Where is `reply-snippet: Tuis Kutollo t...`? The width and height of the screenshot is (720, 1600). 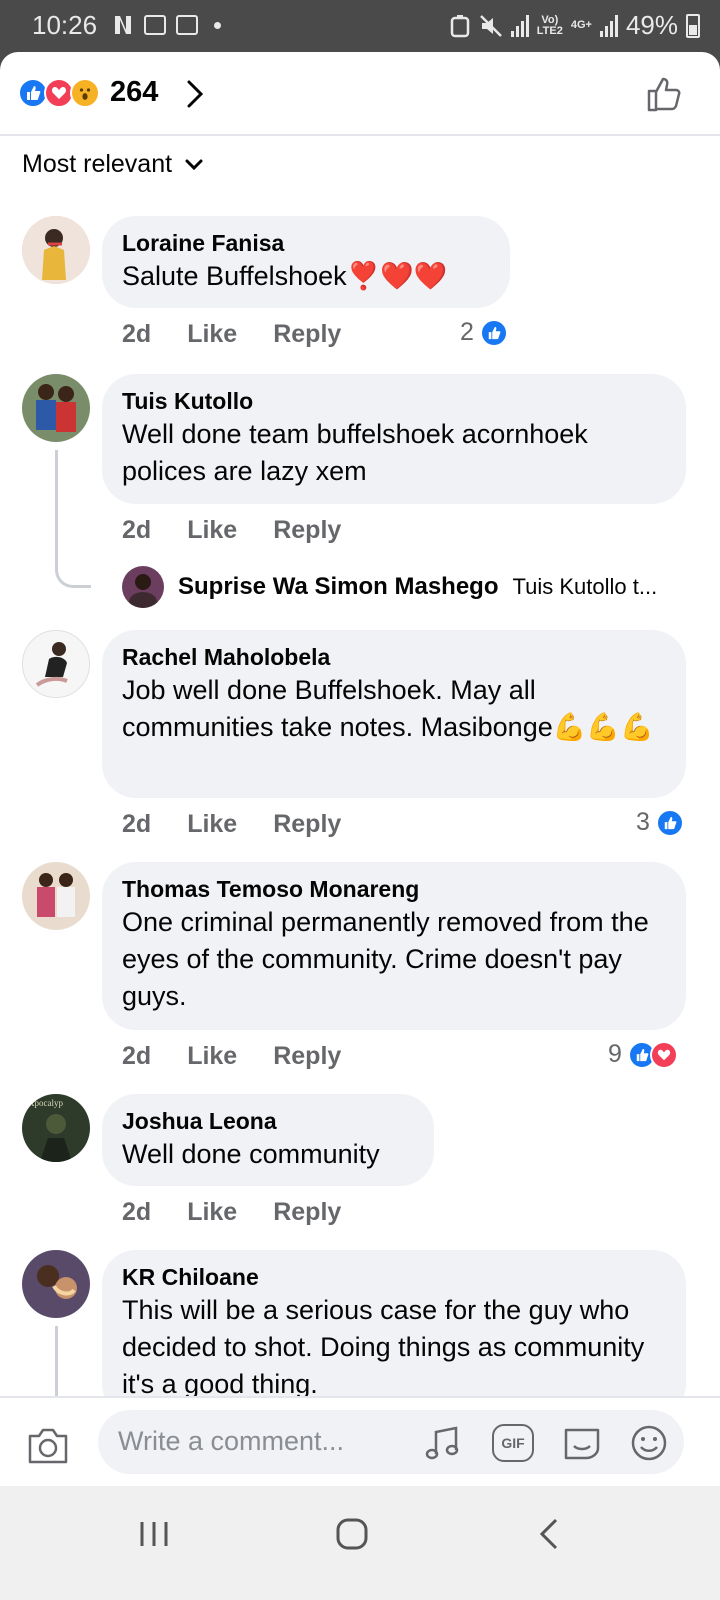 reply-snippet: Tuis Kutollo t... is located at coordinates (585, 586).